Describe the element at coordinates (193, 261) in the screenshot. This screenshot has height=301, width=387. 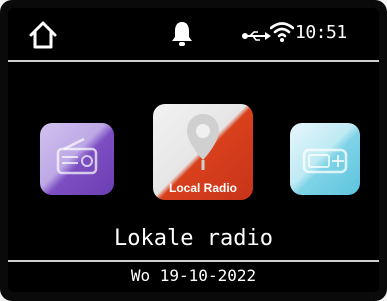
I see `footer-divider` at that location.